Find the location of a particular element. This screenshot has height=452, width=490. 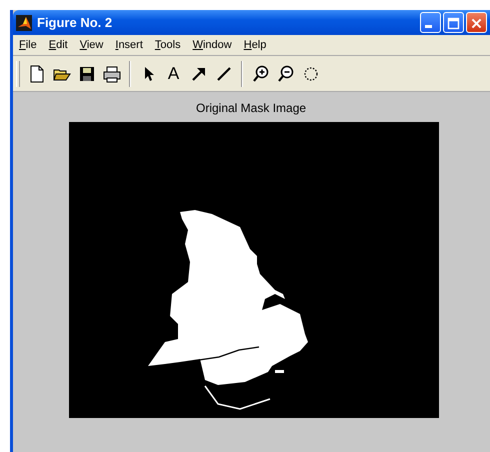

minimize-icon is located at coordinates (428, 26).